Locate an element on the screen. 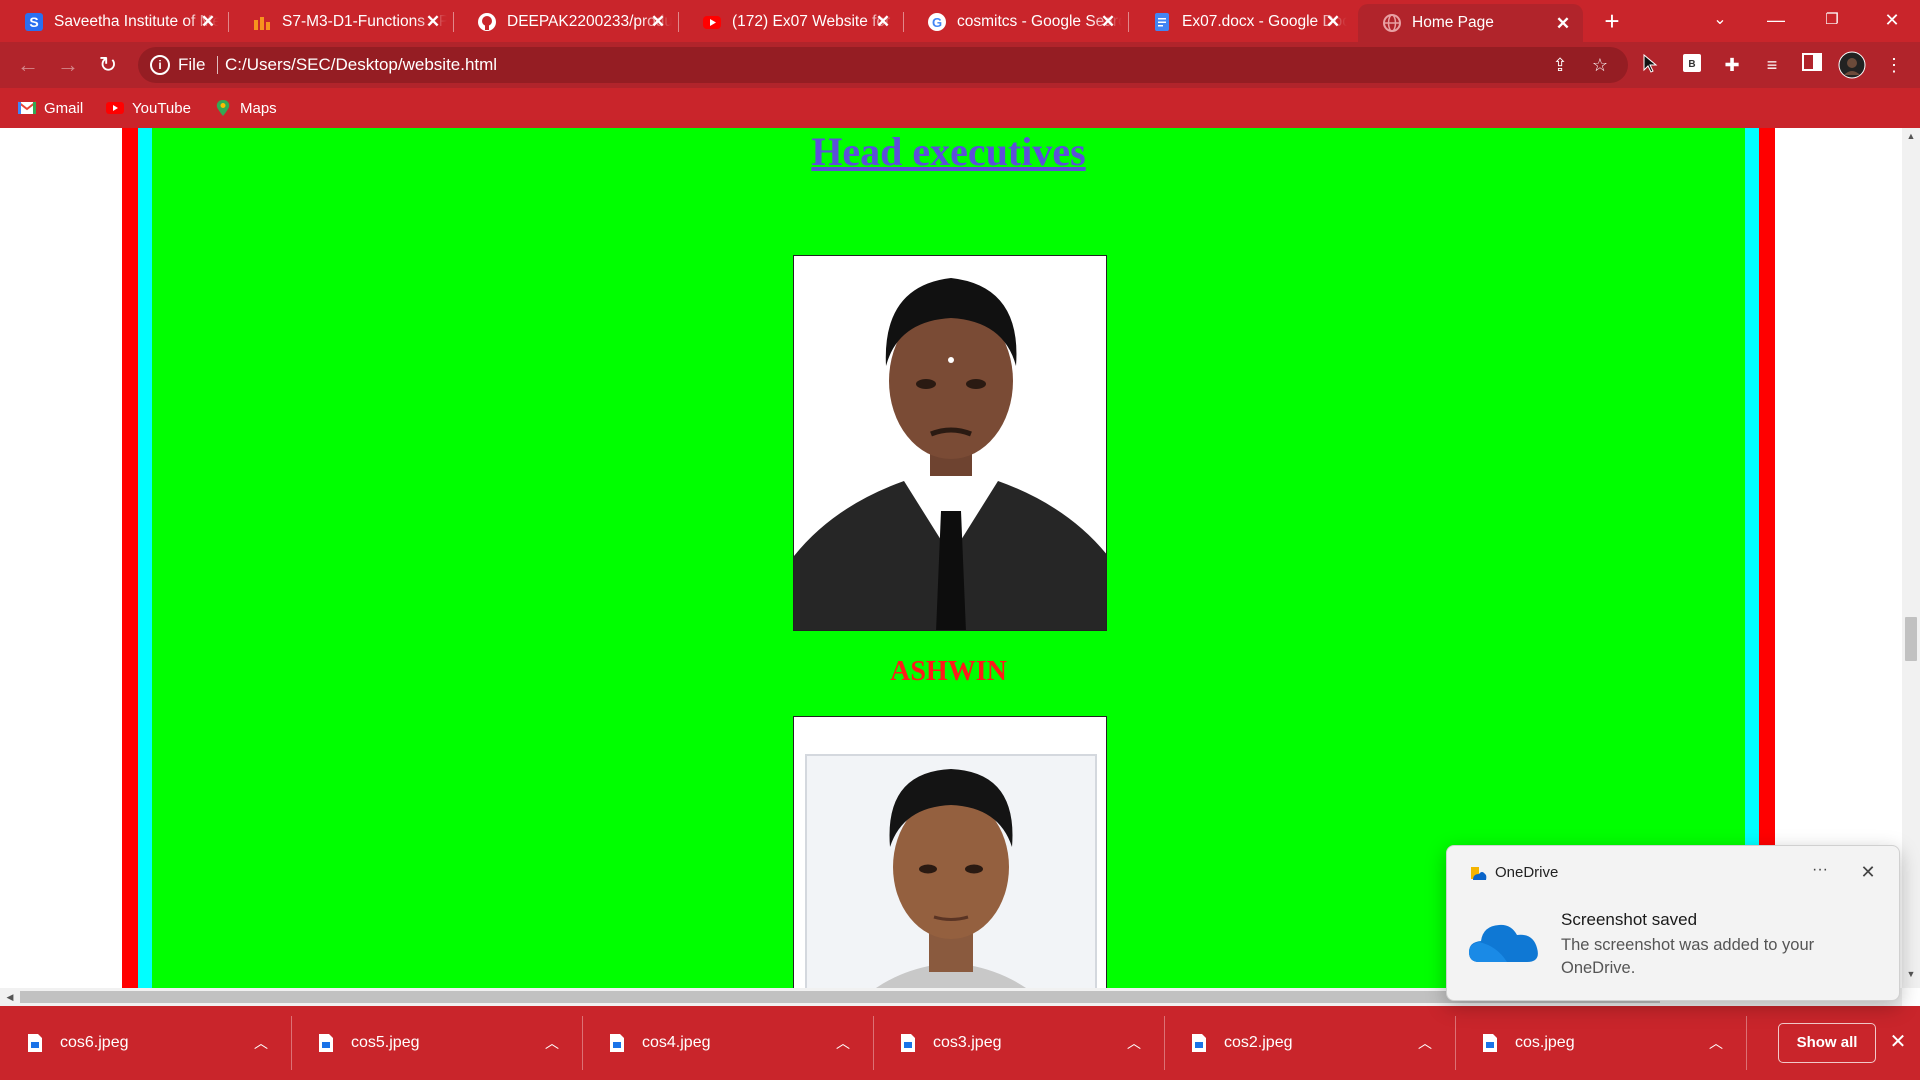 This screenshot has width=1920, height=1080. scheme-label: File is located at coordinates (192, 64).